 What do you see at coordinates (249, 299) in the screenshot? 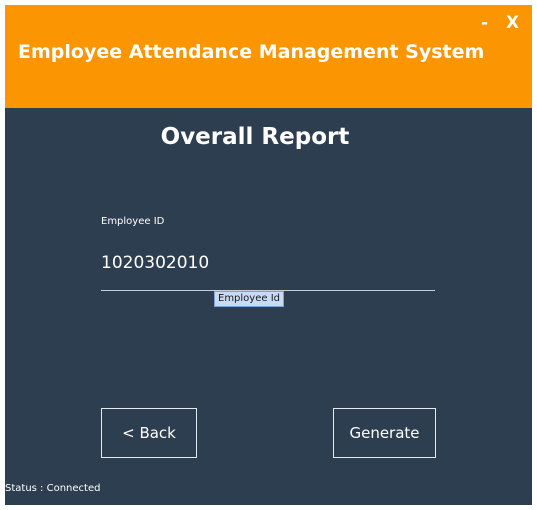
I see `employee-id-tooltip: Employee Id` at bounding box center [249, 299].